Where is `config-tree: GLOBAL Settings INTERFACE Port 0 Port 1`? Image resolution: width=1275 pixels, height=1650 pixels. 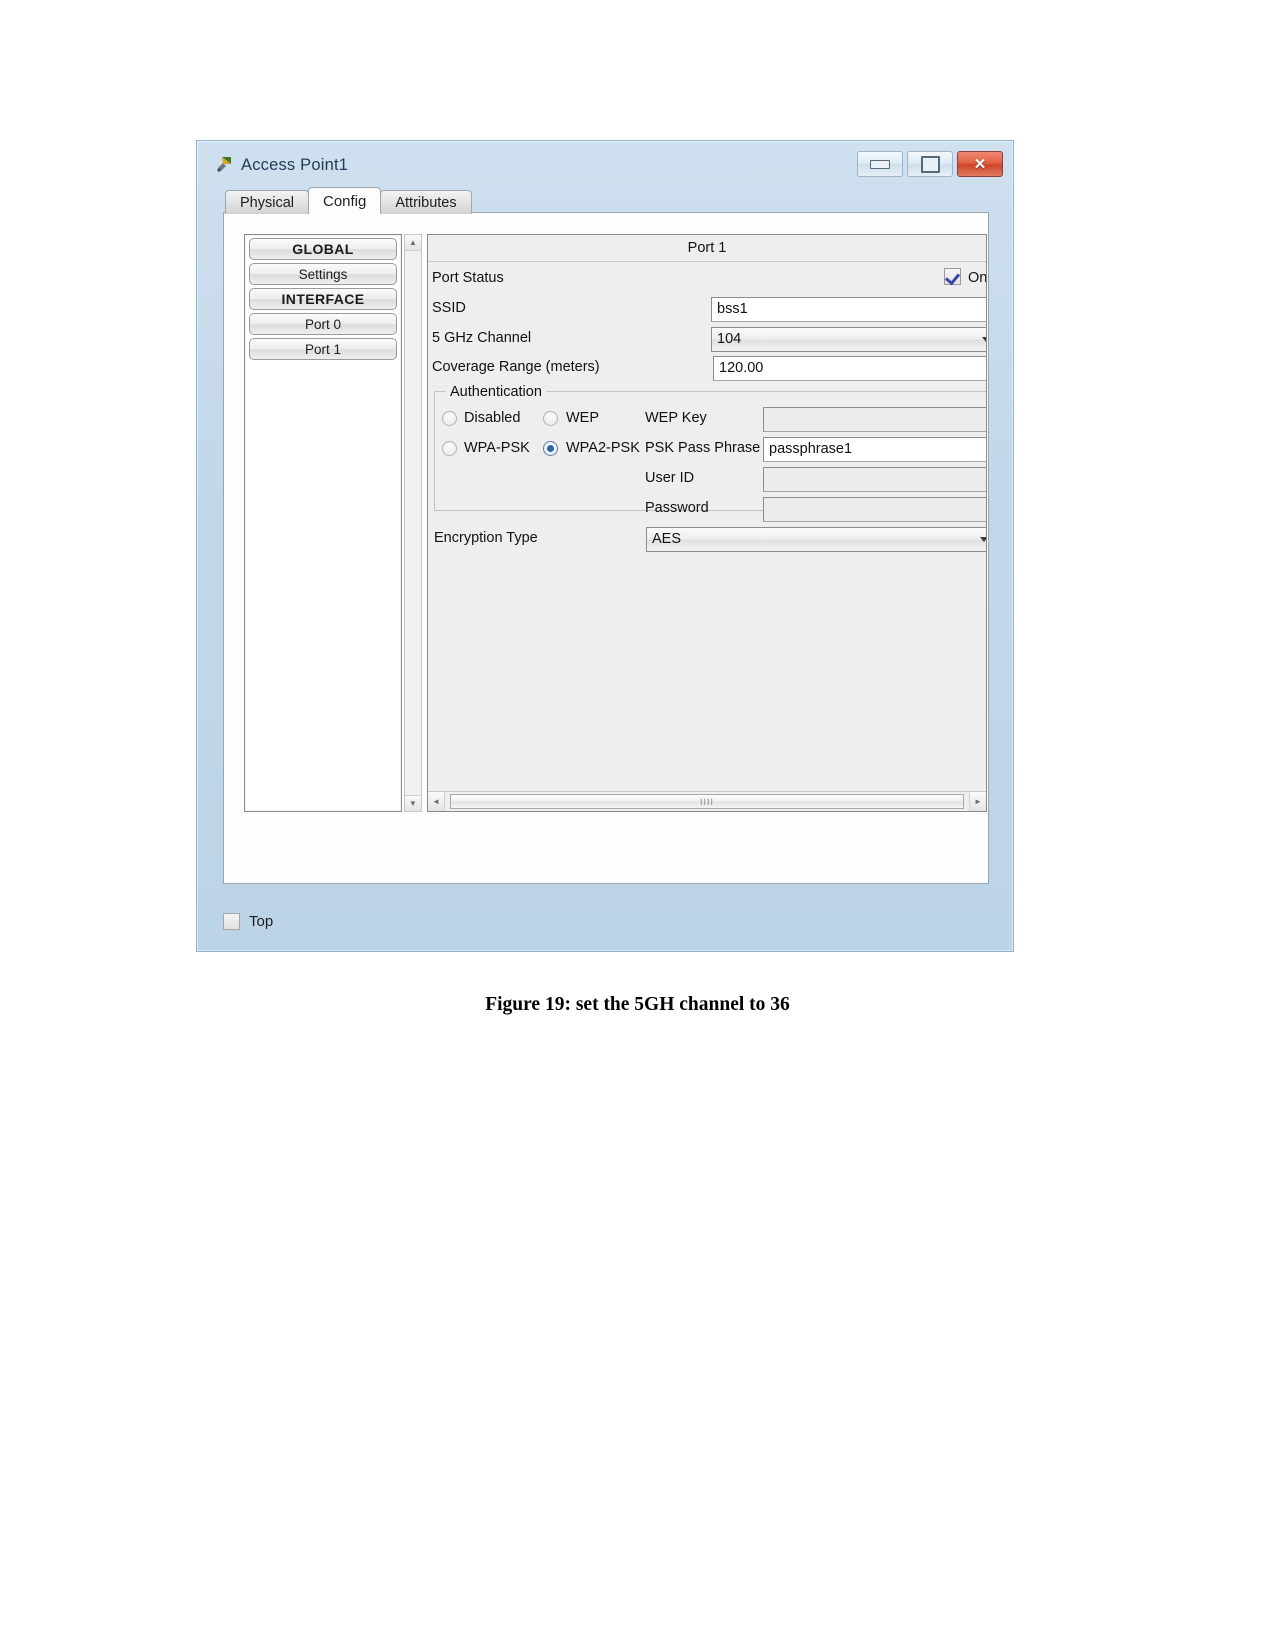 config-tree: GLOBAL Settings INTERFACE Port 0 Port 1 is located at coordinates (323, 523).